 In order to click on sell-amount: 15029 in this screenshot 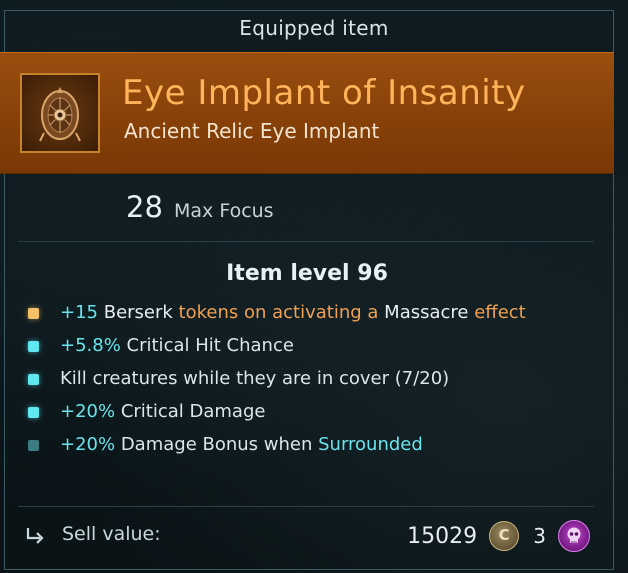, I will do `click(442, 536)`.